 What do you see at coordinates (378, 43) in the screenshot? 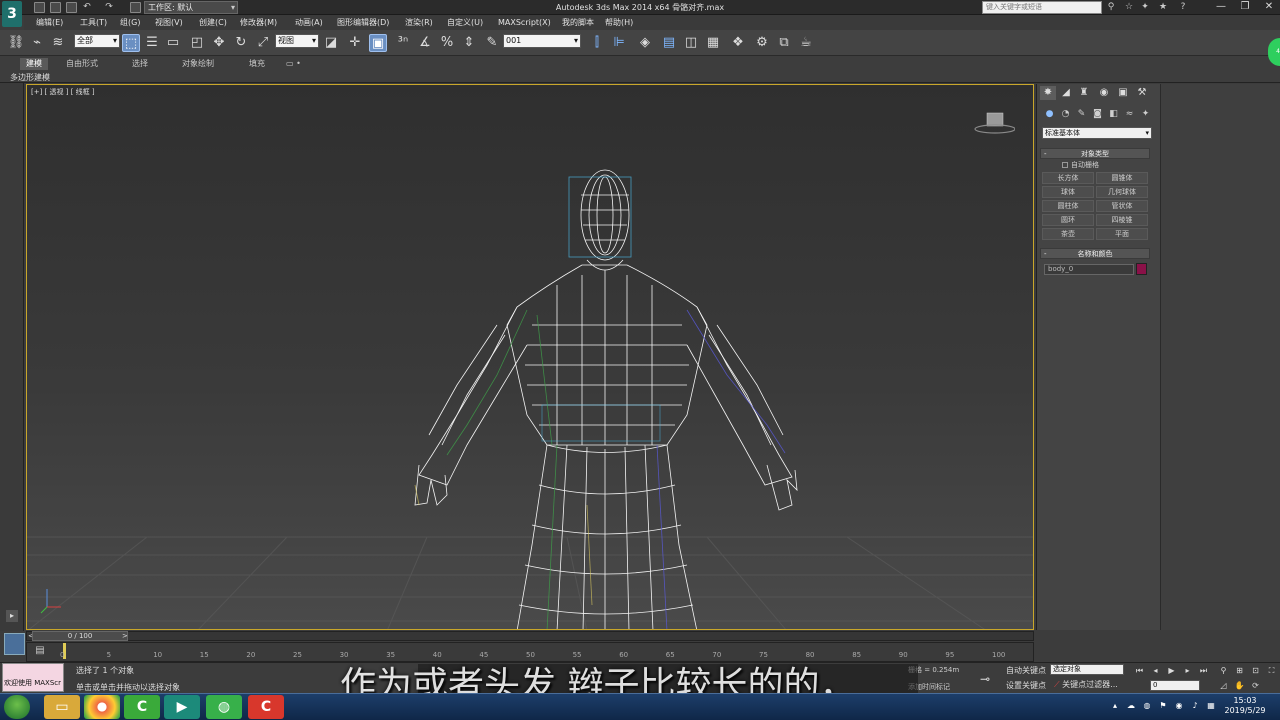
I see `keyboard-shortcut-override-icon: ▣` at bounding box center [378, 43].